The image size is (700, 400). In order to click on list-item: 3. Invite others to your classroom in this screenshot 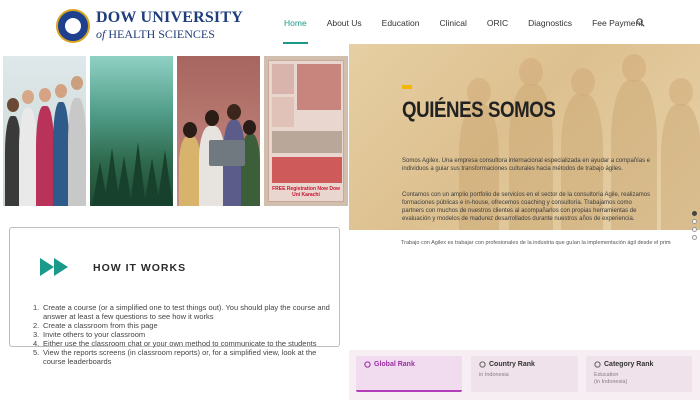, I will do `click(183, 334)`.